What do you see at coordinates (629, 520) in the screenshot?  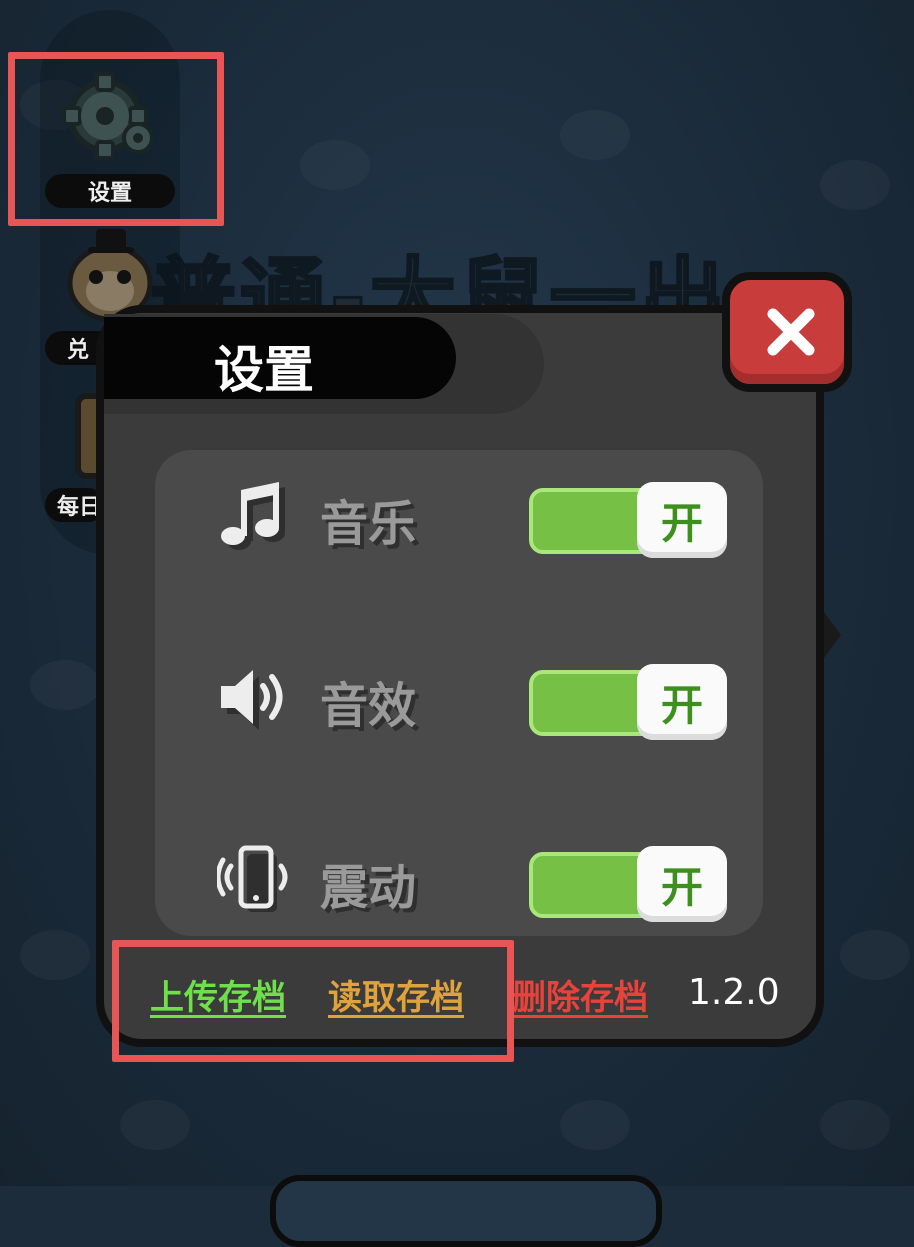 I see `music-toggle: 开` at bounding box center [629, 520].